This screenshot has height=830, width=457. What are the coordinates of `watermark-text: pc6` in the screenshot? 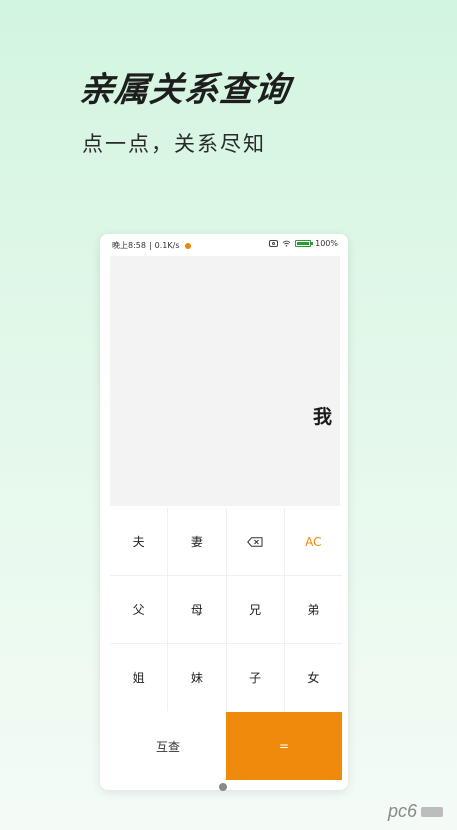 It's located at (402, 811).